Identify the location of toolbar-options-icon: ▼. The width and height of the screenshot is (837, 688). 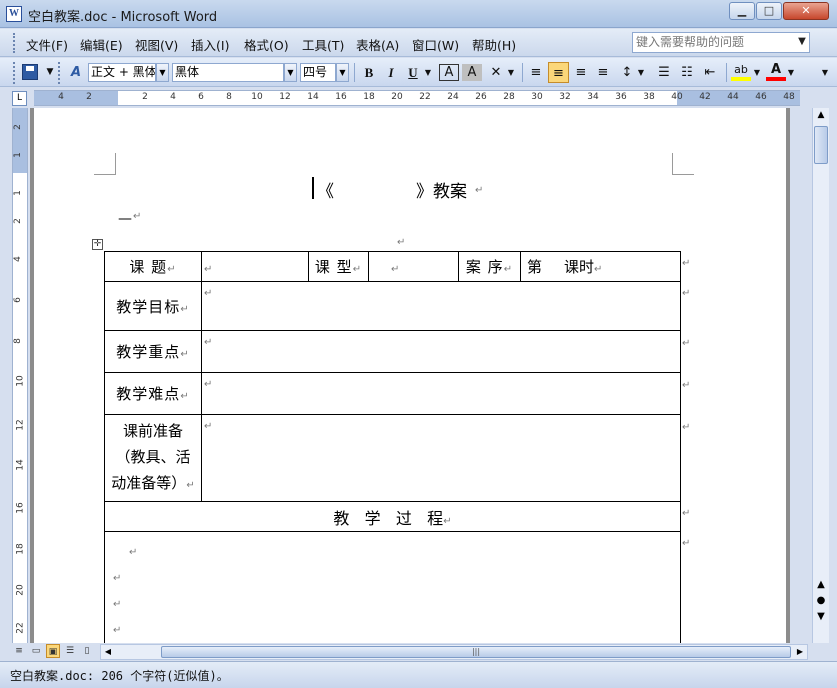
(50, 72).